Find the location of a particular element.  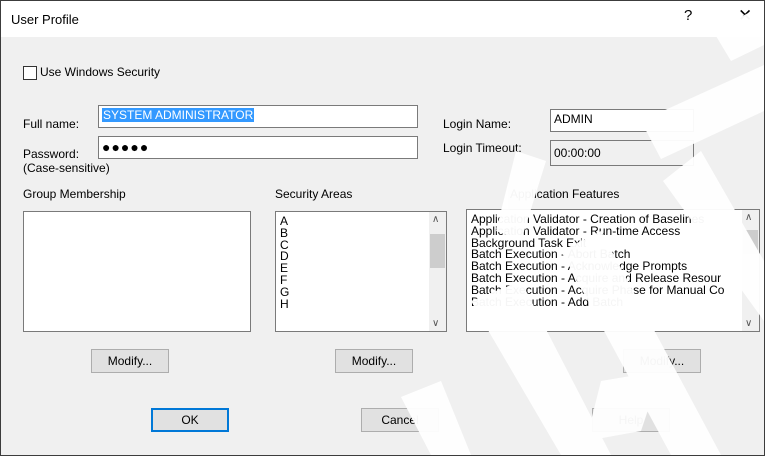

group-membership-label: Group Membership is located at coordinates (74, 194).